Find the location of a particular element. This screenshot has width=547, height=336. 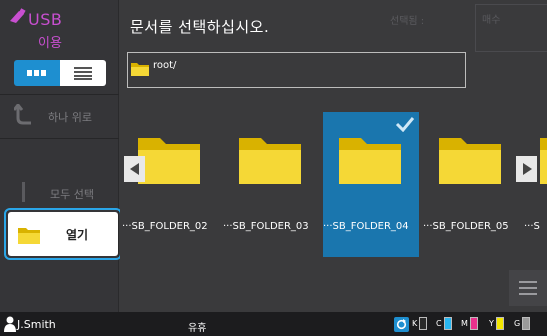

refresh-icon is located at coordinates (401, 324).